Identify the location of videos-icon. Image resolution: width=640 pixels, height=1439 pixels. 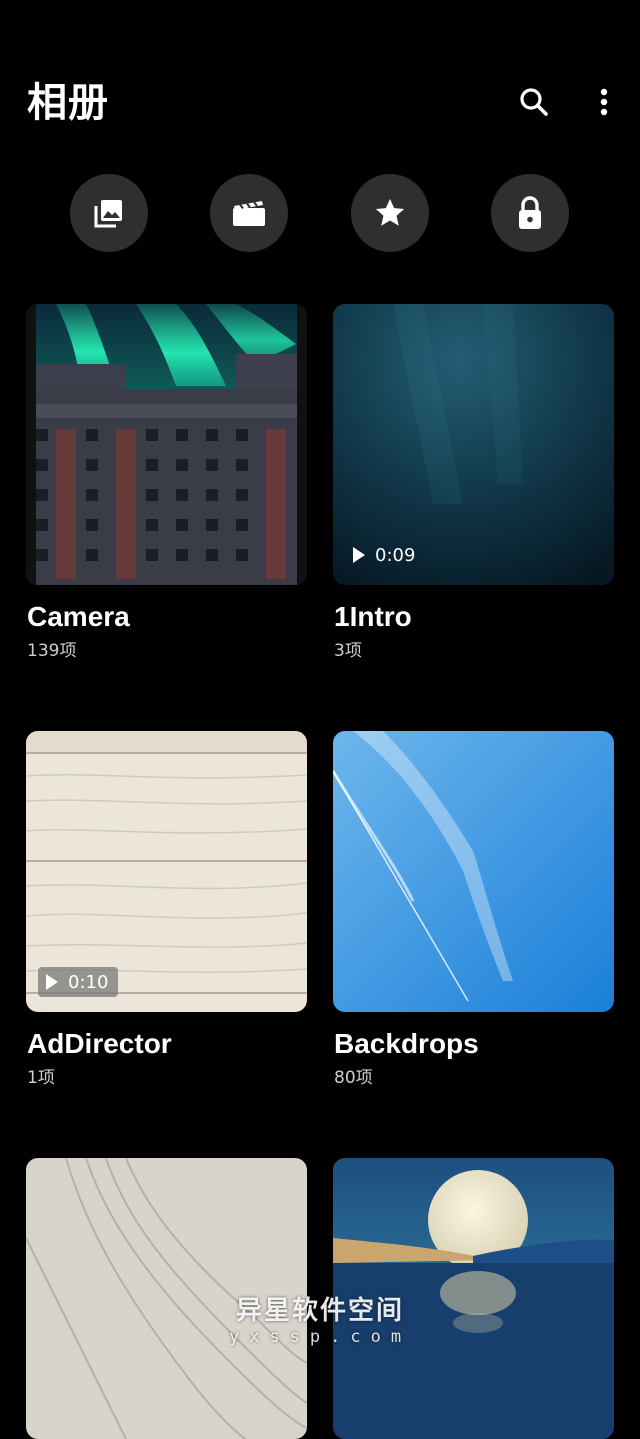
(249, 213).